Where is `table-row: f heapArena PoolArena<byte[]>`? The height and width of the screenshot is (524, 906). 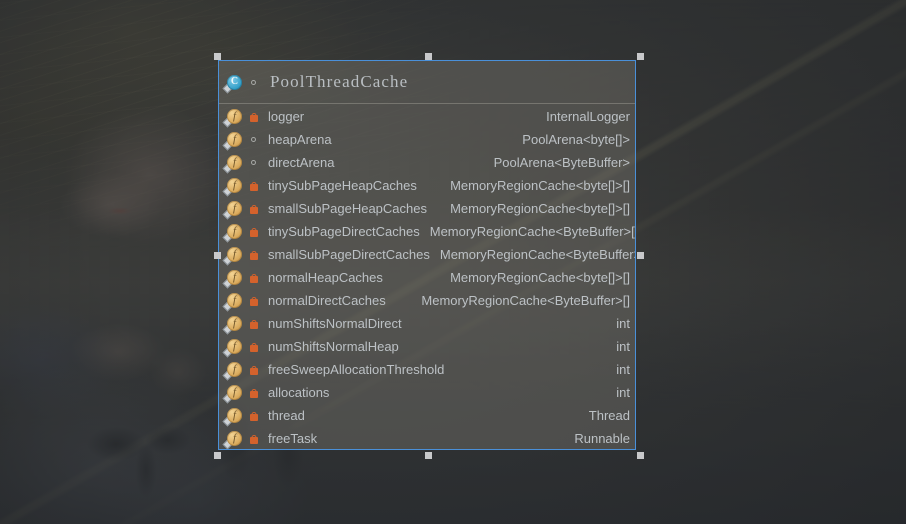
table-row: f heapArena PoolArena<byte[]> is located at coordinates (427, 139).